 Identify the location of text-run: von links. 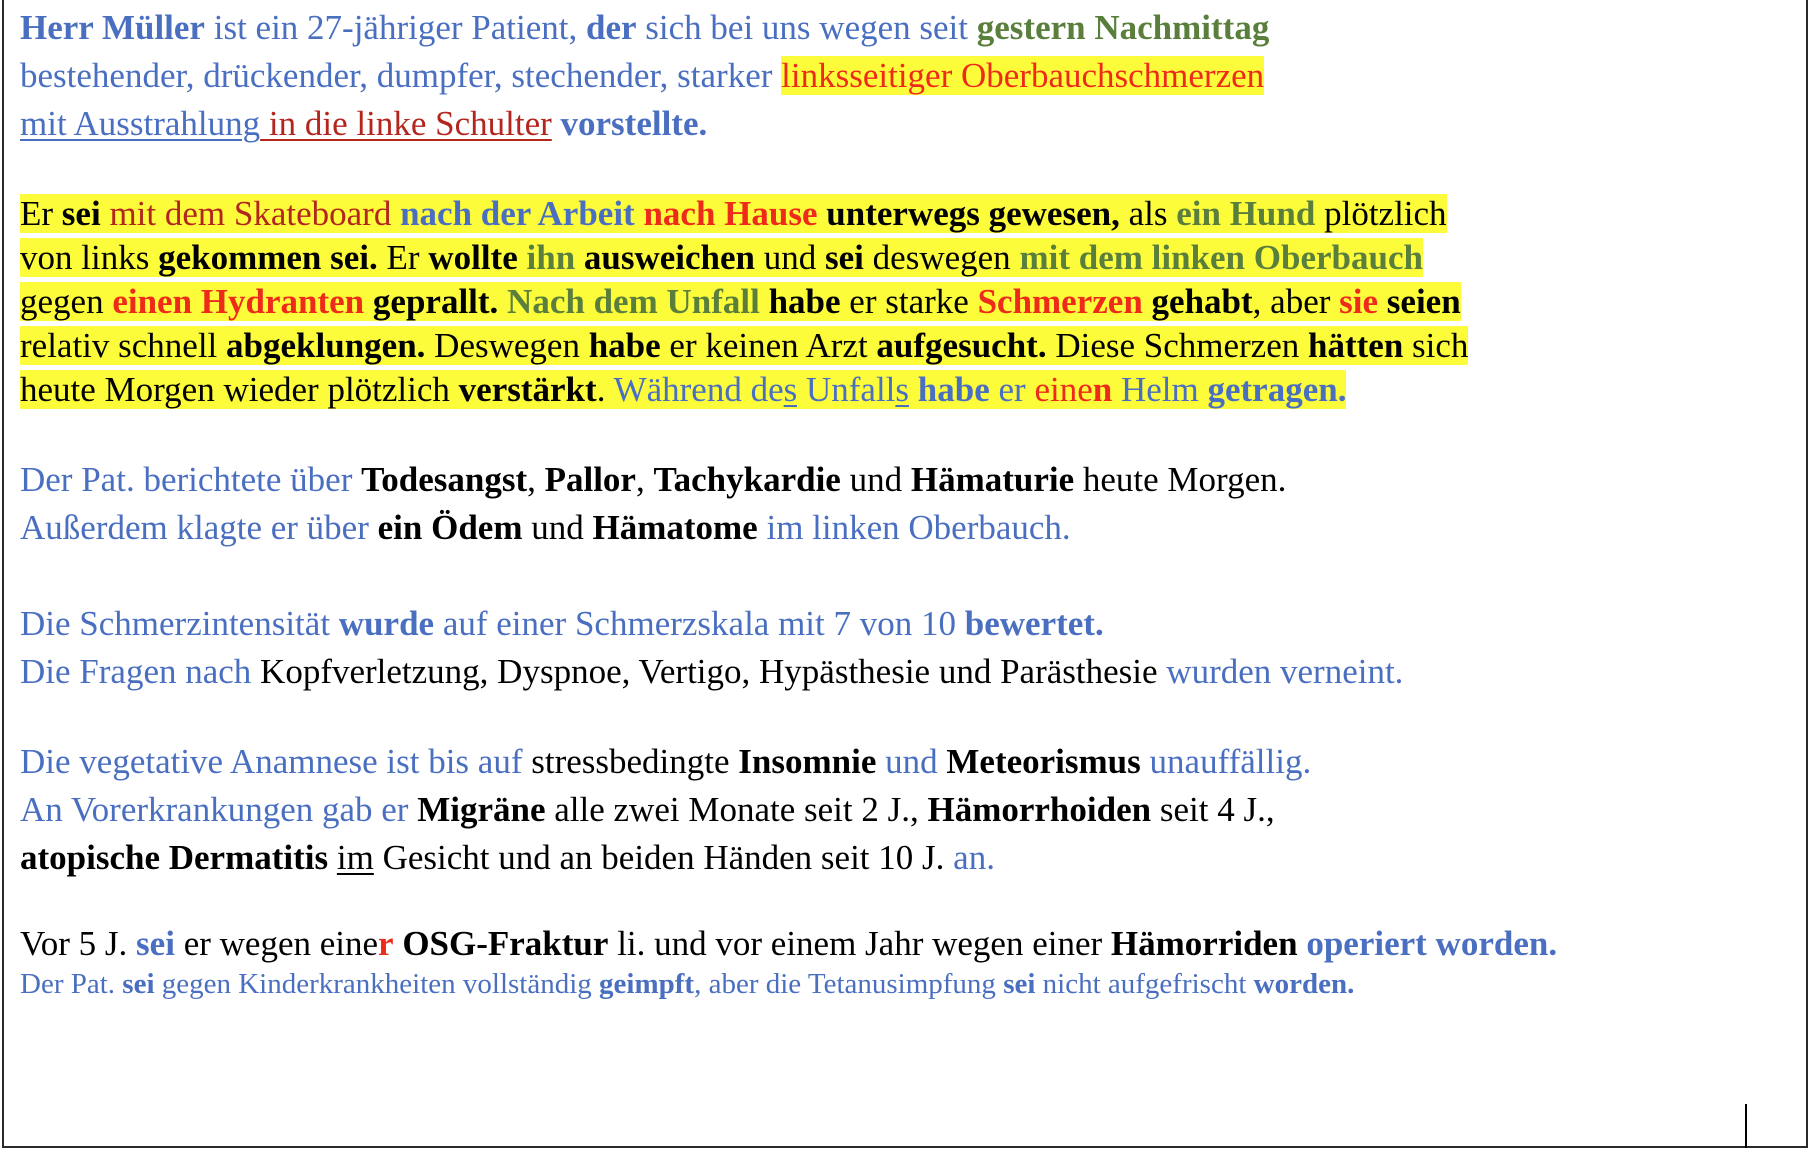
(89, 257).